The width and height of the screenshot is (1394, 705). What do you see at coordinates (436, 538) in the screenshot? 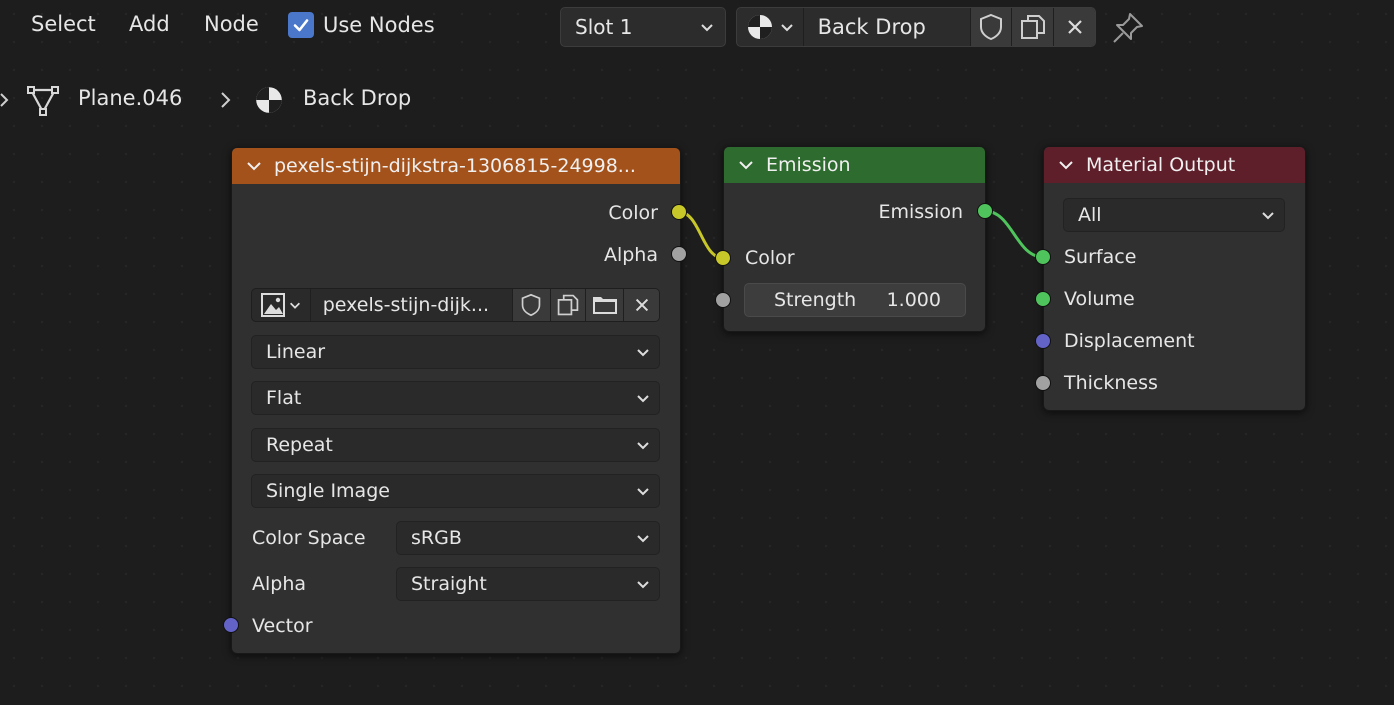
I see `color-space-value: sRGB` at bounding box center [436, 538].